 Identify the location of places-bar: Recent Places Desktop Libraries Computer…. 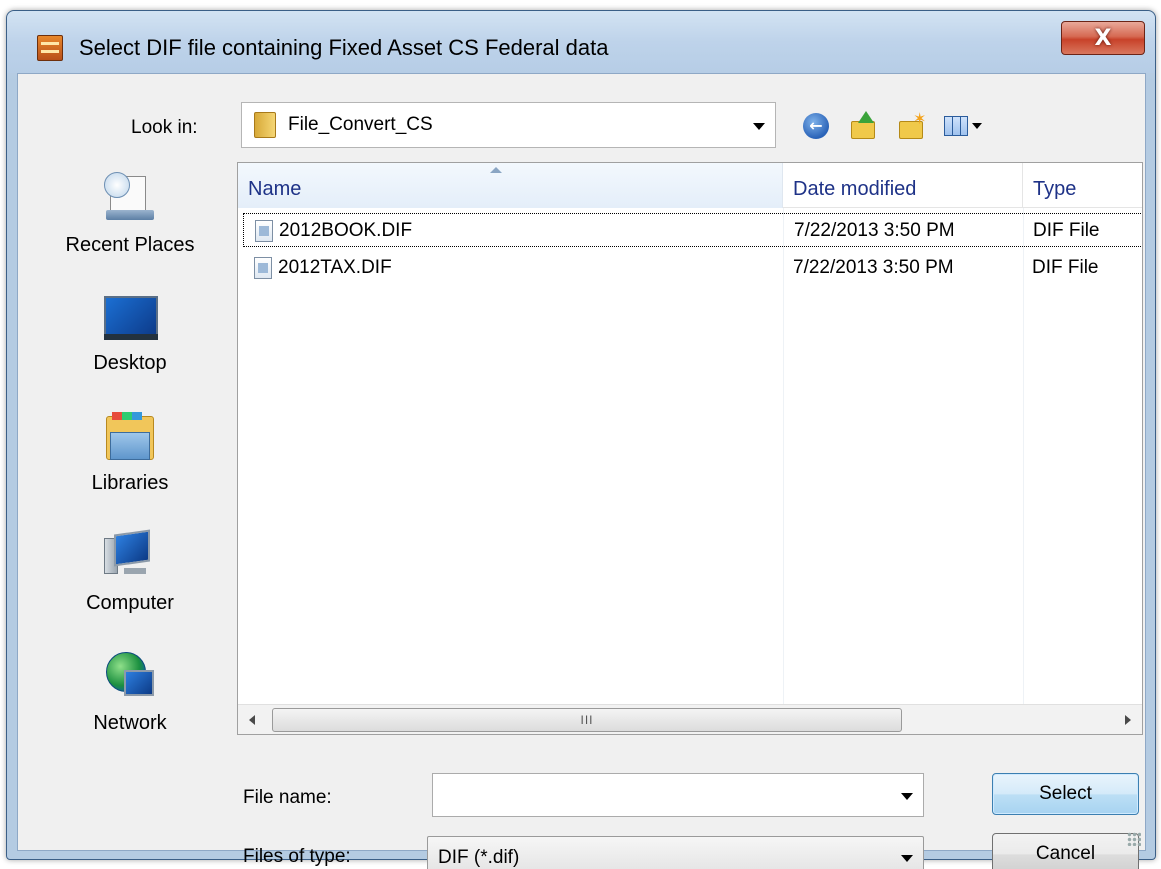
(130, 465).